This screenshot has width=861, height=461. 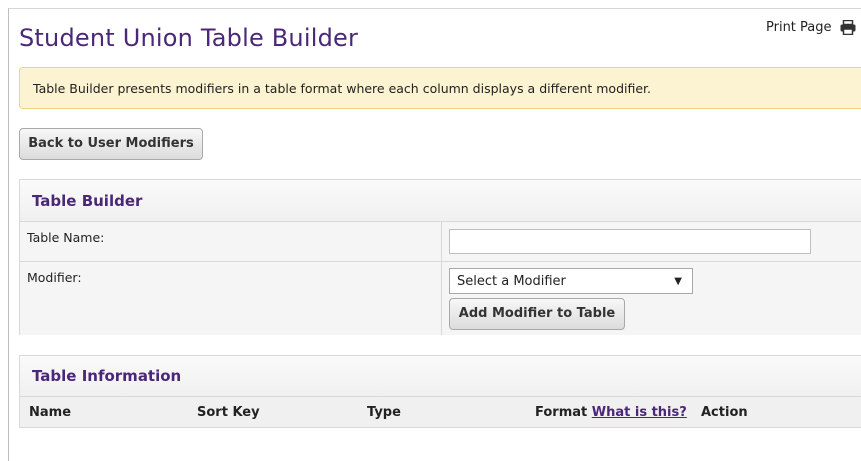 I want to click on print-page-label: Print Page, so click(x=799, y=27).